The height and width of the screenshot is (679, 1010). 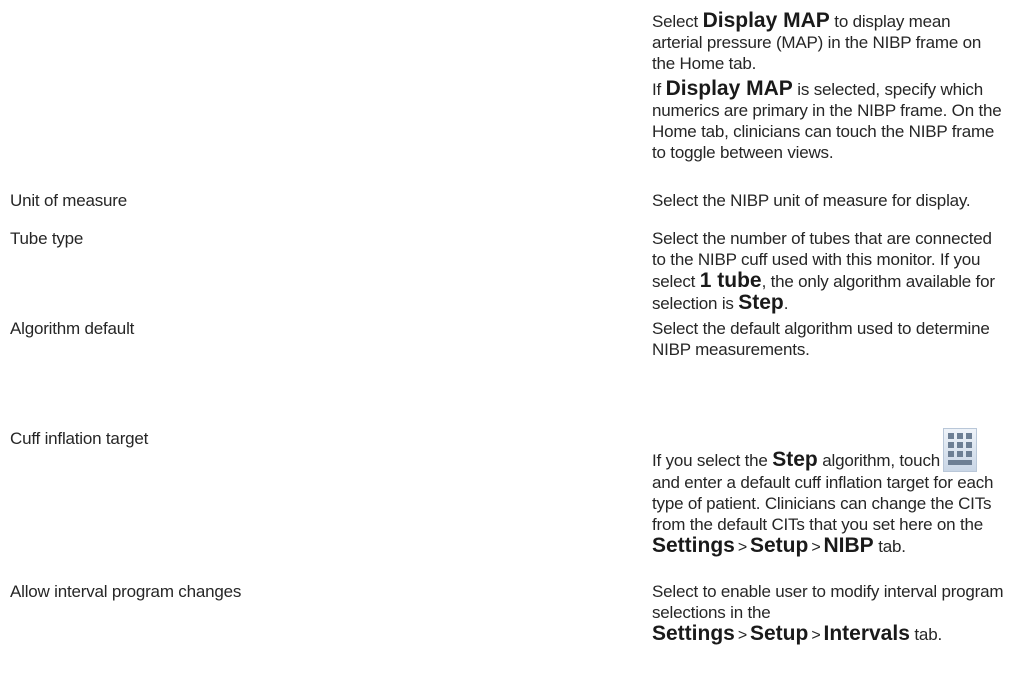 What do you see at coordinates (79, 438) in the screenshot?
I see `row-label-cuff-inflation-target: Cuff inflation target` at bounding box center [79, 438].